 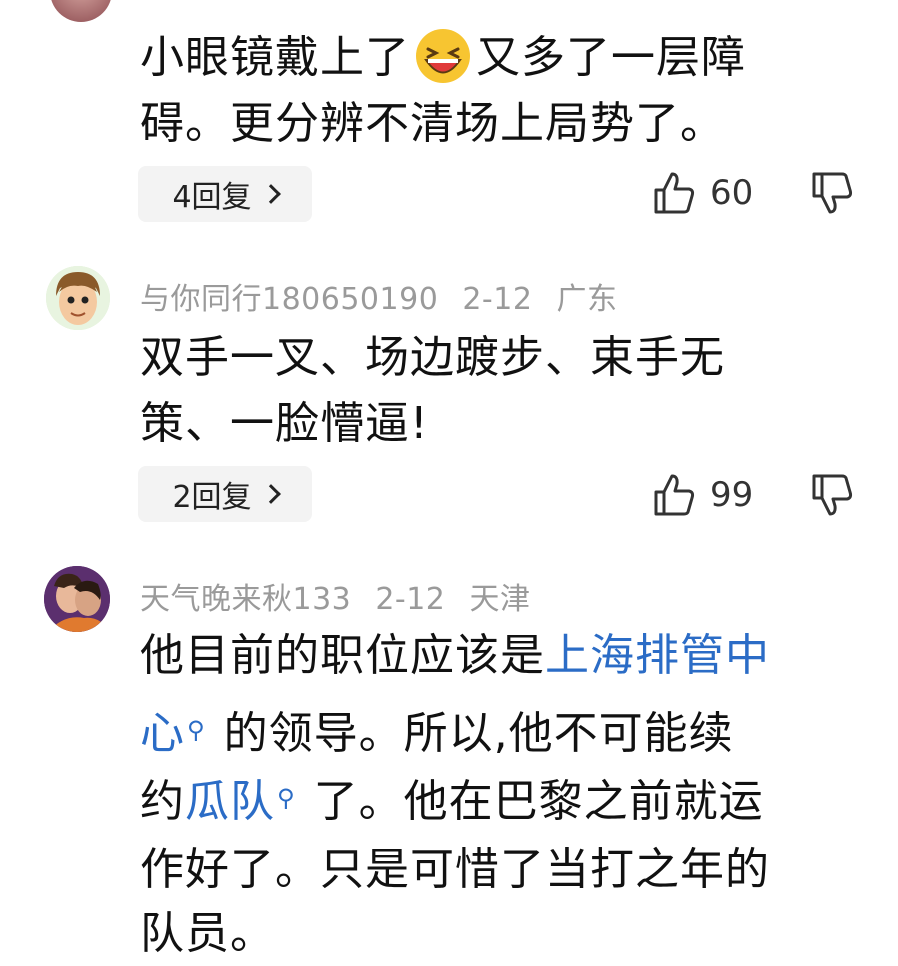 I want to click on comment1-text-line1: 小眼镜戴上了 又多了一层障, so click(x=443, y=58).